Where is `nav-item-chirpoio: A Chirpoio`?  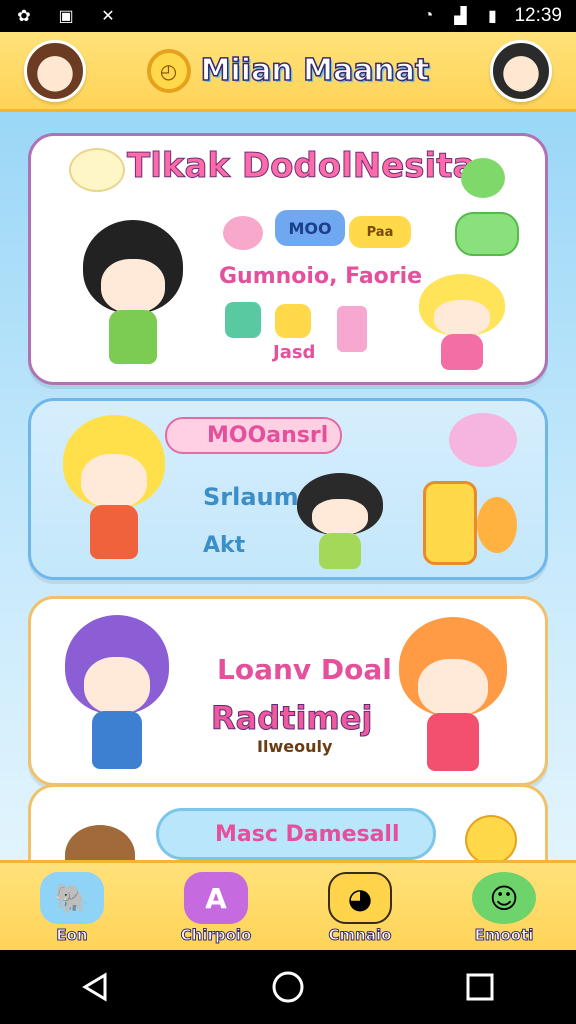
nav-item-chirpoio: A Chirpoio is located at coordinates (216, 908).